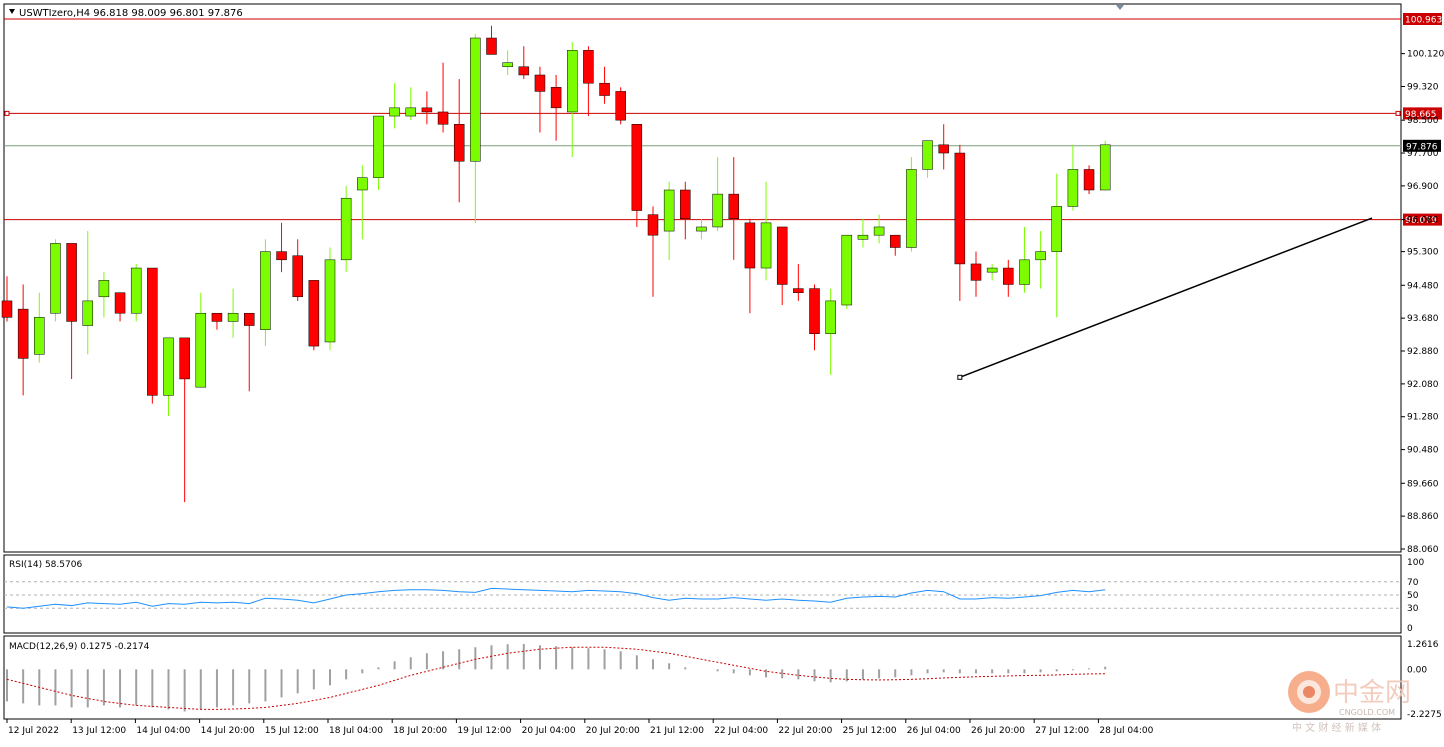  I want to click on time-tick-label: 25 Jul 12:00, so click(870, 731).